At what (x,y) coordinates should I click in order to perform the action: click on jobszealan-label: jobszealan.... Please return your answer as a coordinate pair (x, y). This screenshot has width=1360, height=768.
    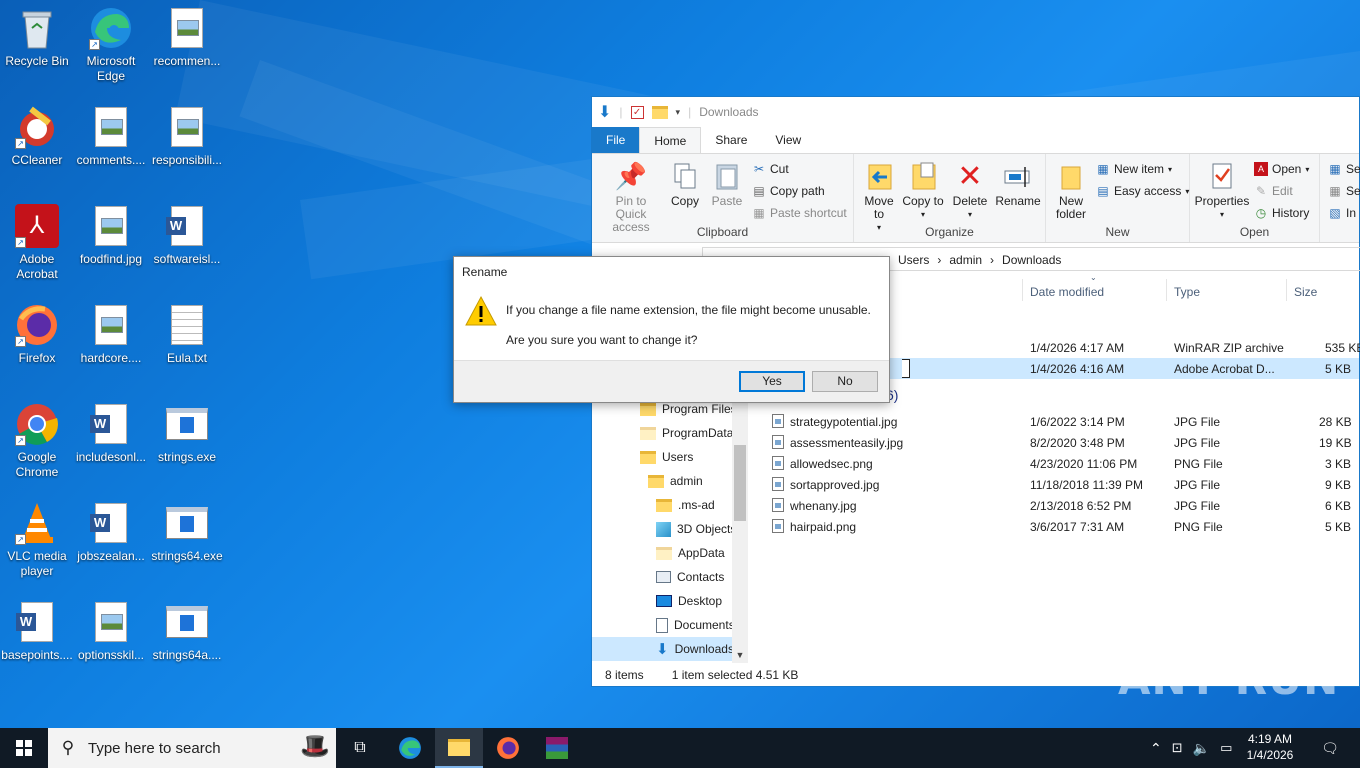
    Looking at the image, I should click on (111, 556).